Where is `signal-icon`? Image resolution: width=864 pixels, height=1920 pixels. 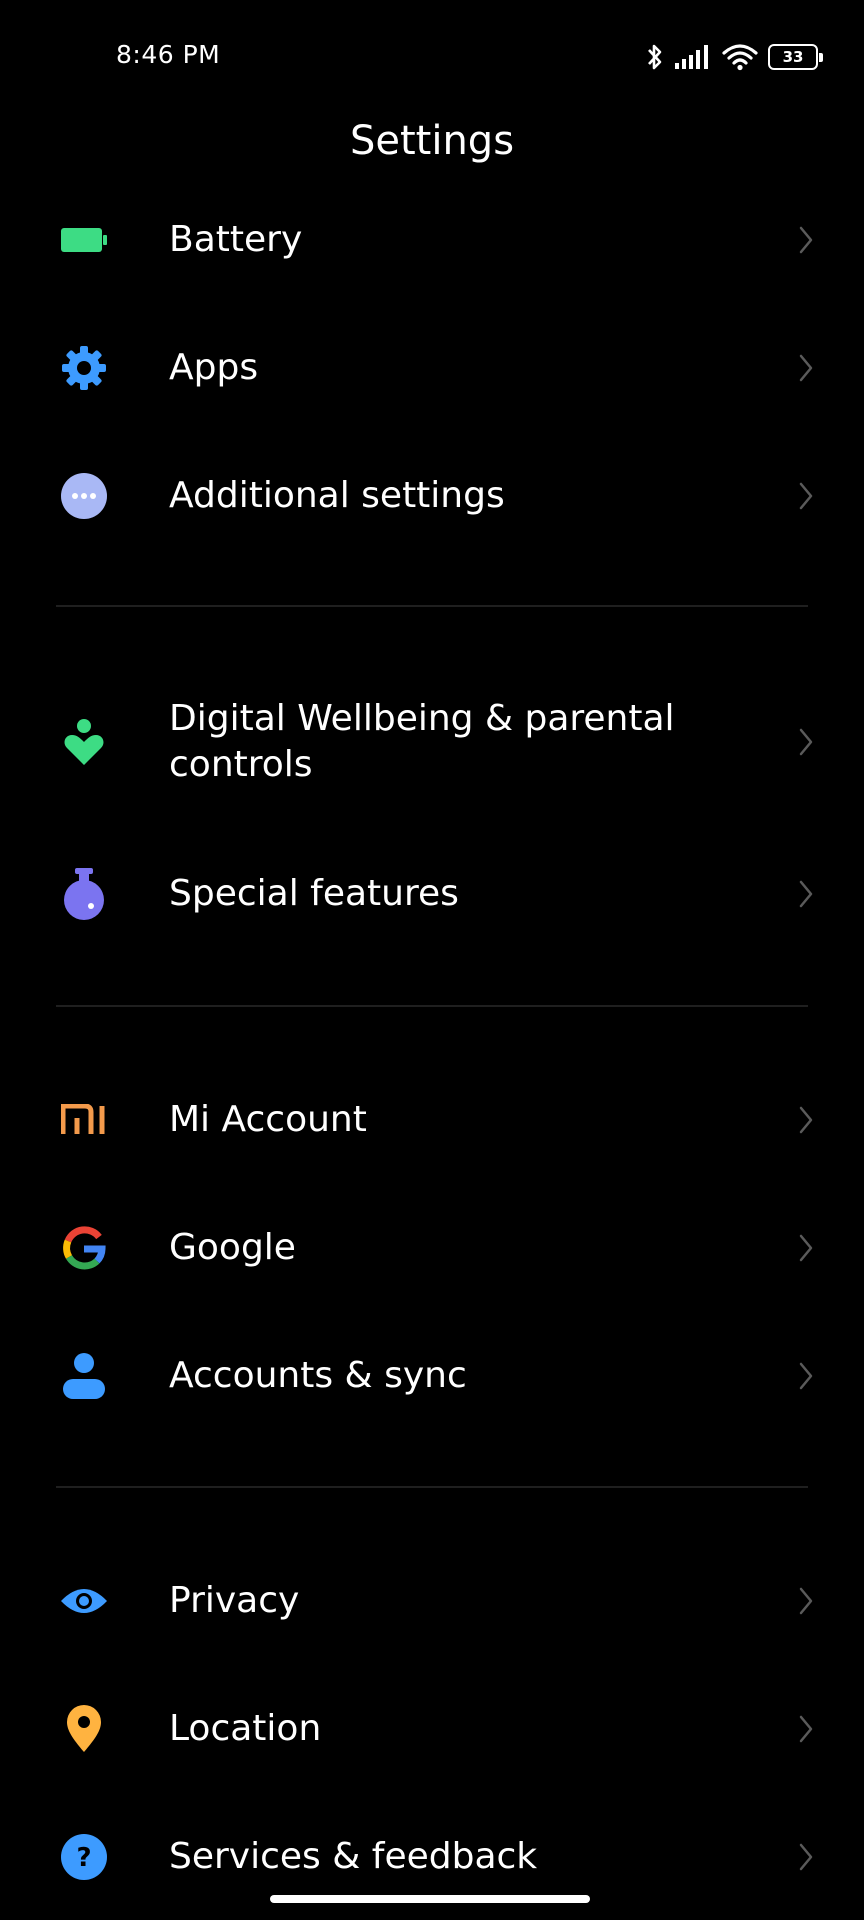
signal-icon is located at coordinates (693, 57).